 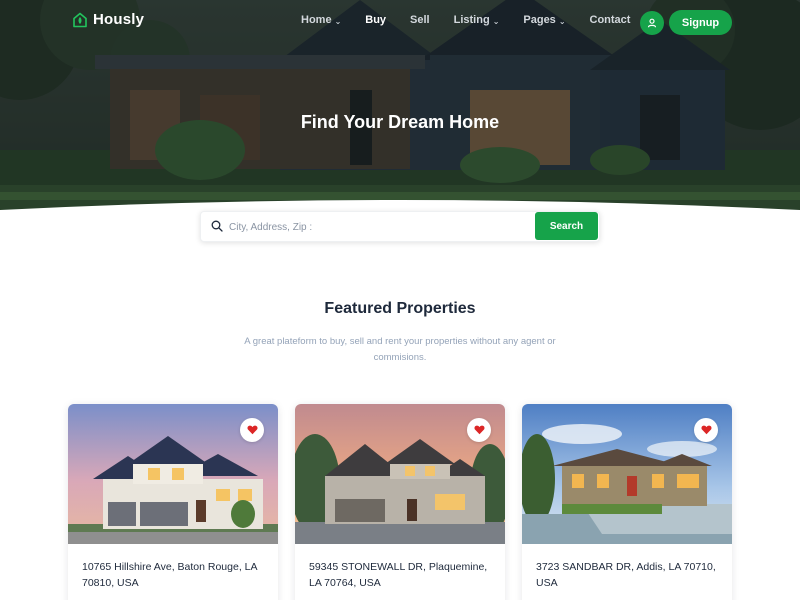 I want to click on nav-item-contact: Contact, so click(x=610, y=20).